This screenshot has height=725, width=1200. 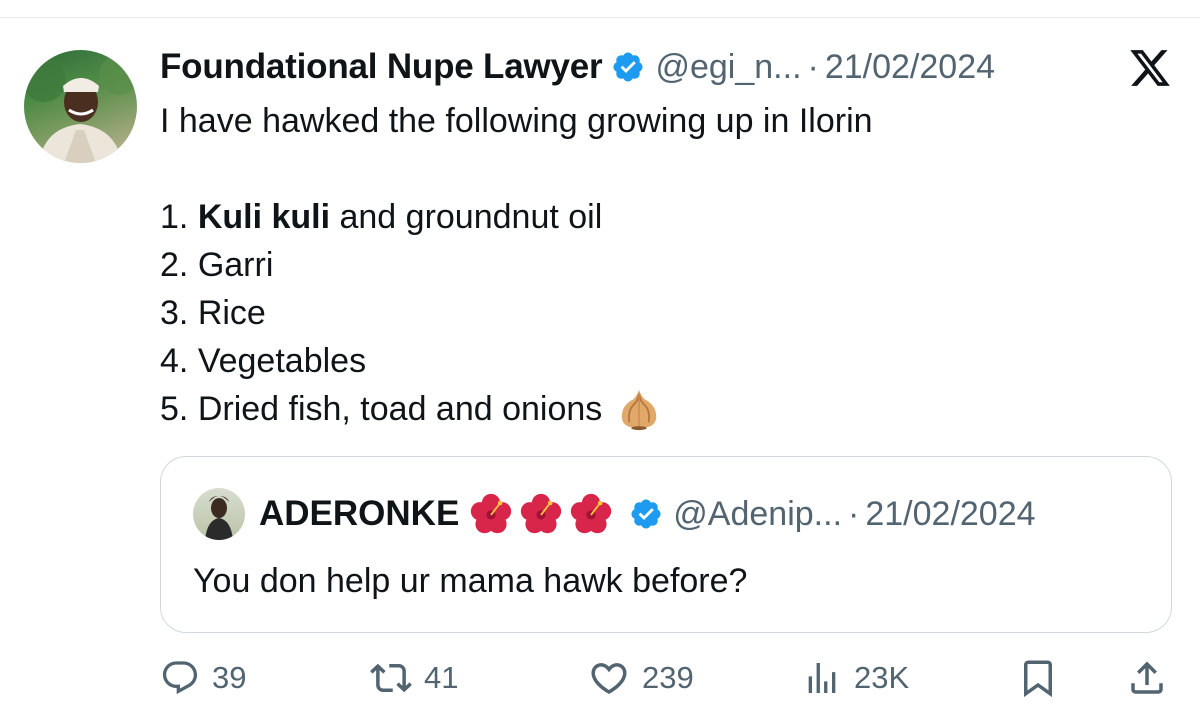 I want to click on list-item-text: and groundnut oil, so click(x=466, y=217).